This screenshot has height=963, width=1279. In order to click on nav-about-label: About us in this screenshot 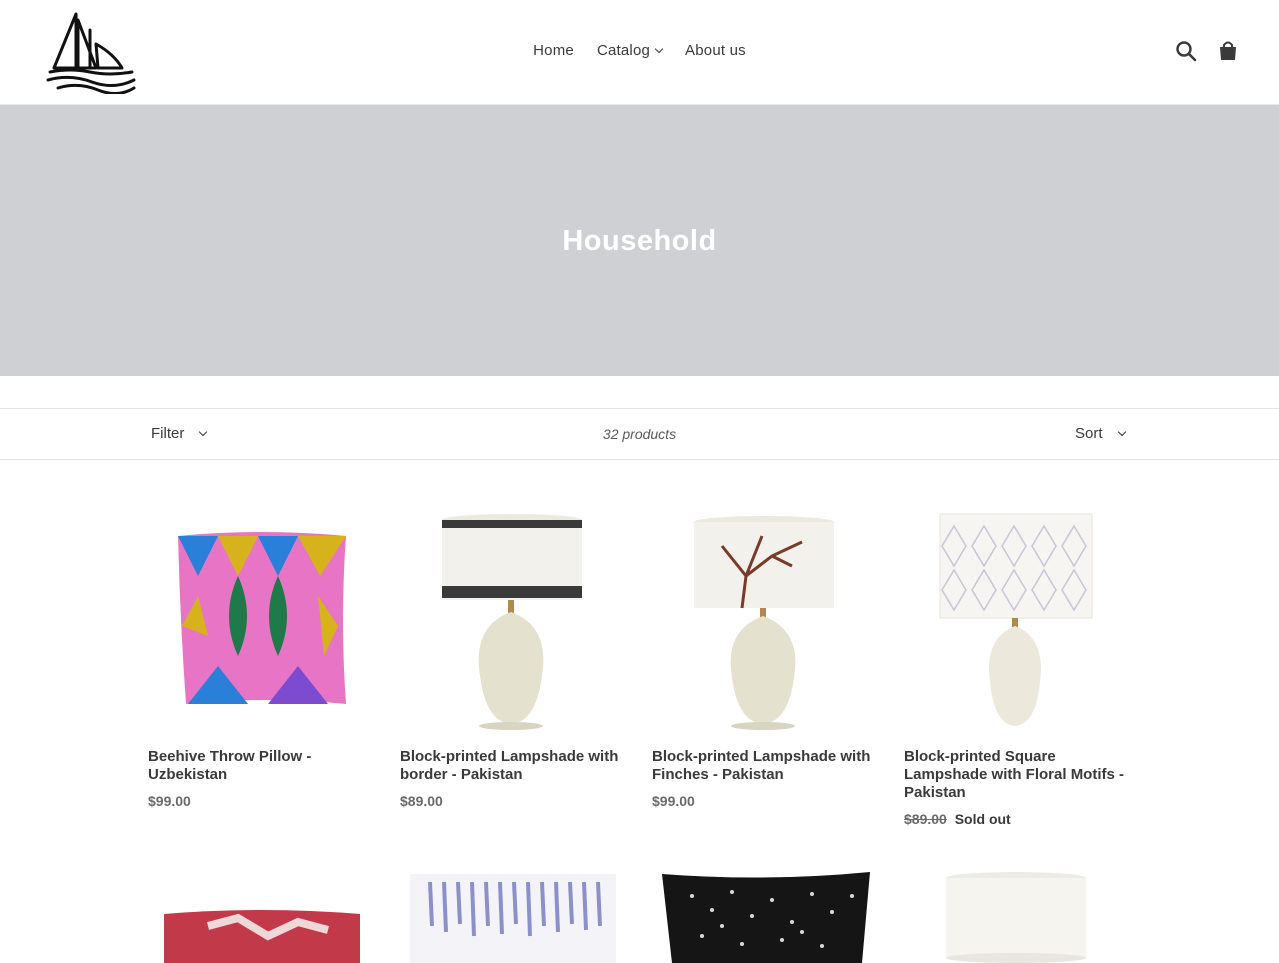, I will do `click(715, 50)`.